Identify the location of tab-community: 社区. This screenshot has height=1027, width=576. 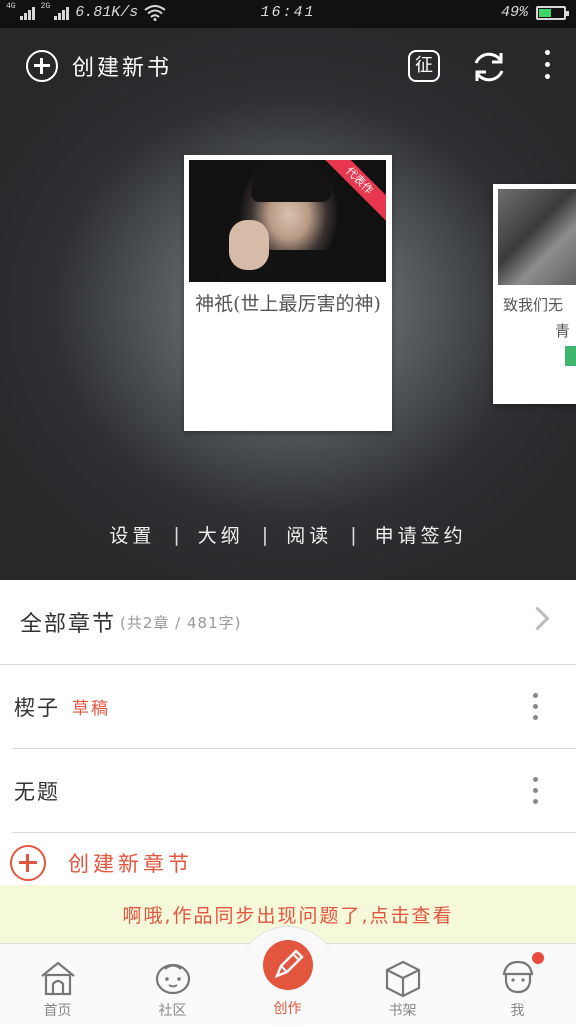
(172, 984).